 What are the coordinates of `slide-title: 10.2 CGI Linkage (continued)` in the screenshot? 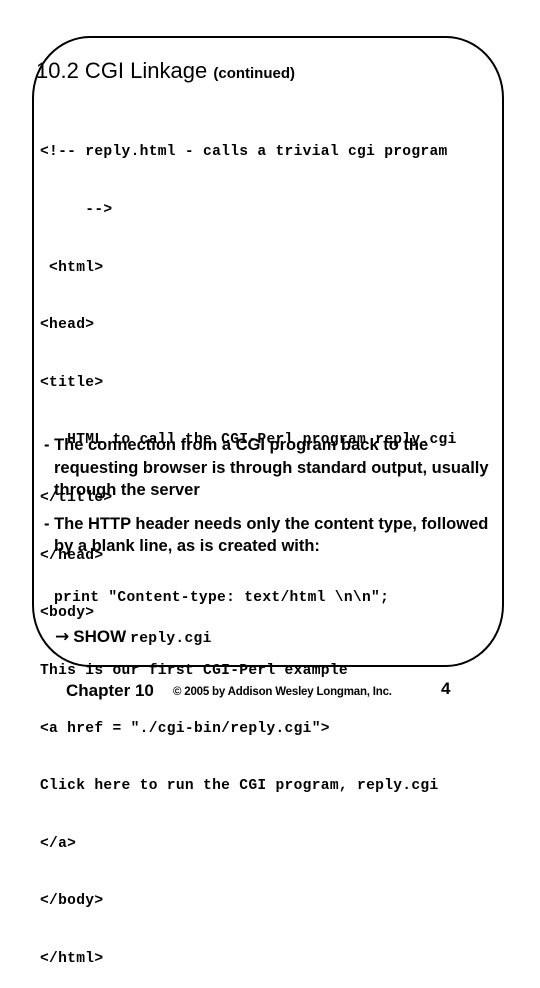 It's located at (165, 72).